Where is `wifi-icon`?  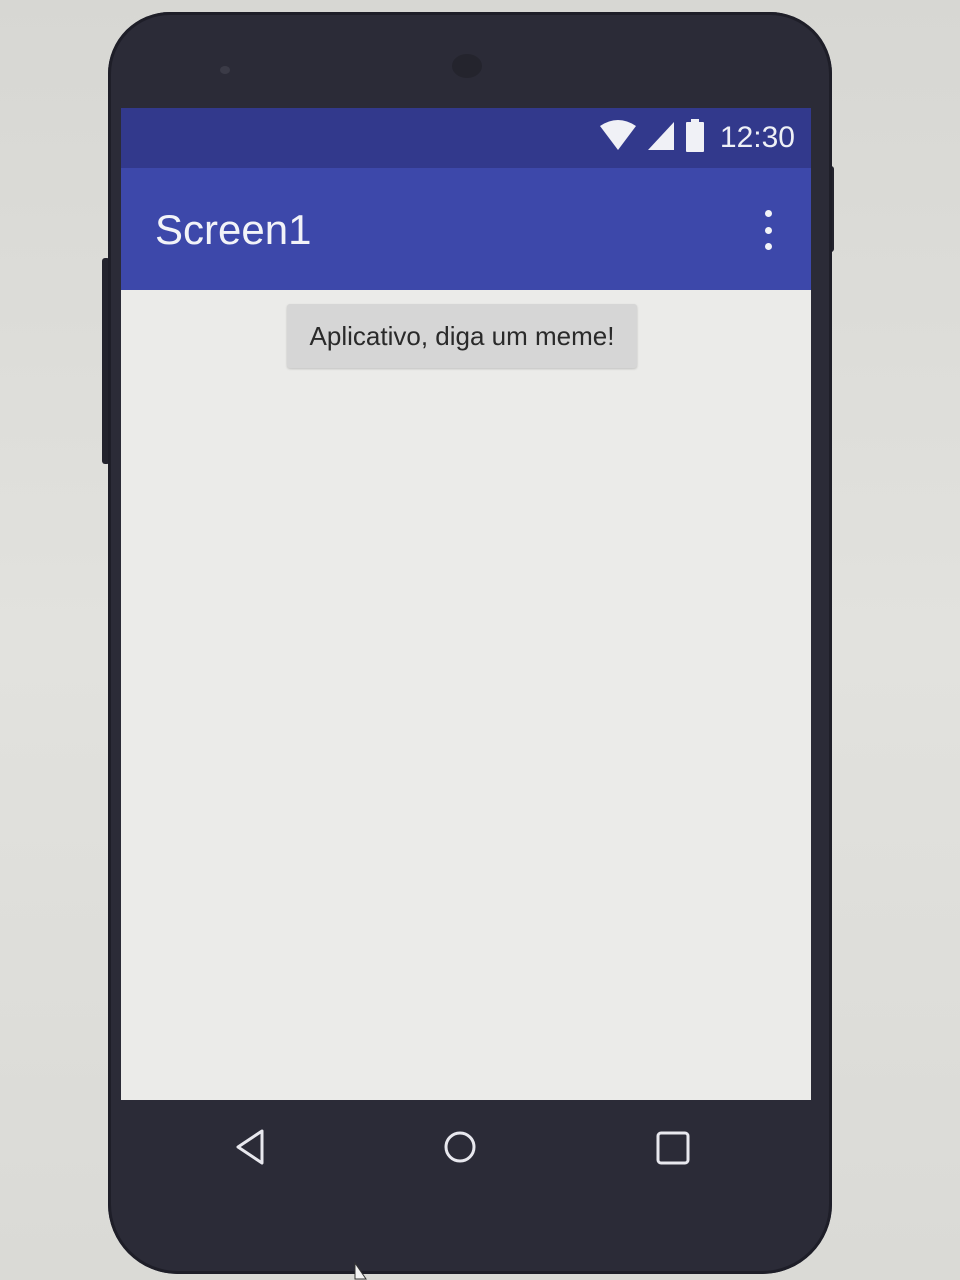
wifi-icon is located at coordinates (618, 138).